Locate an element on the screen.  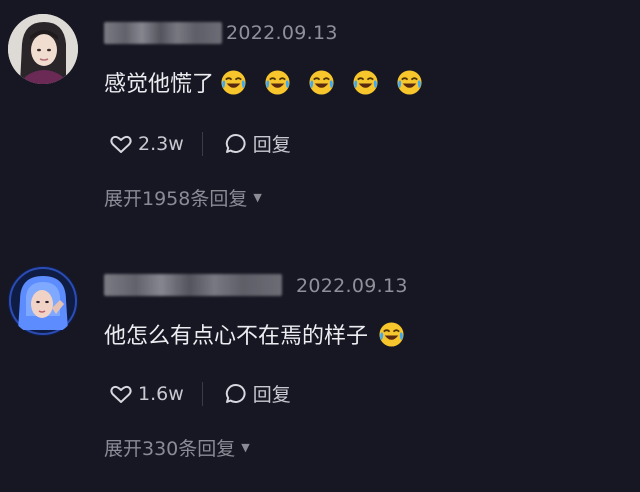
comment-text: 他怎么有点心不在焉的样子 is located at coordinates (254, 334).